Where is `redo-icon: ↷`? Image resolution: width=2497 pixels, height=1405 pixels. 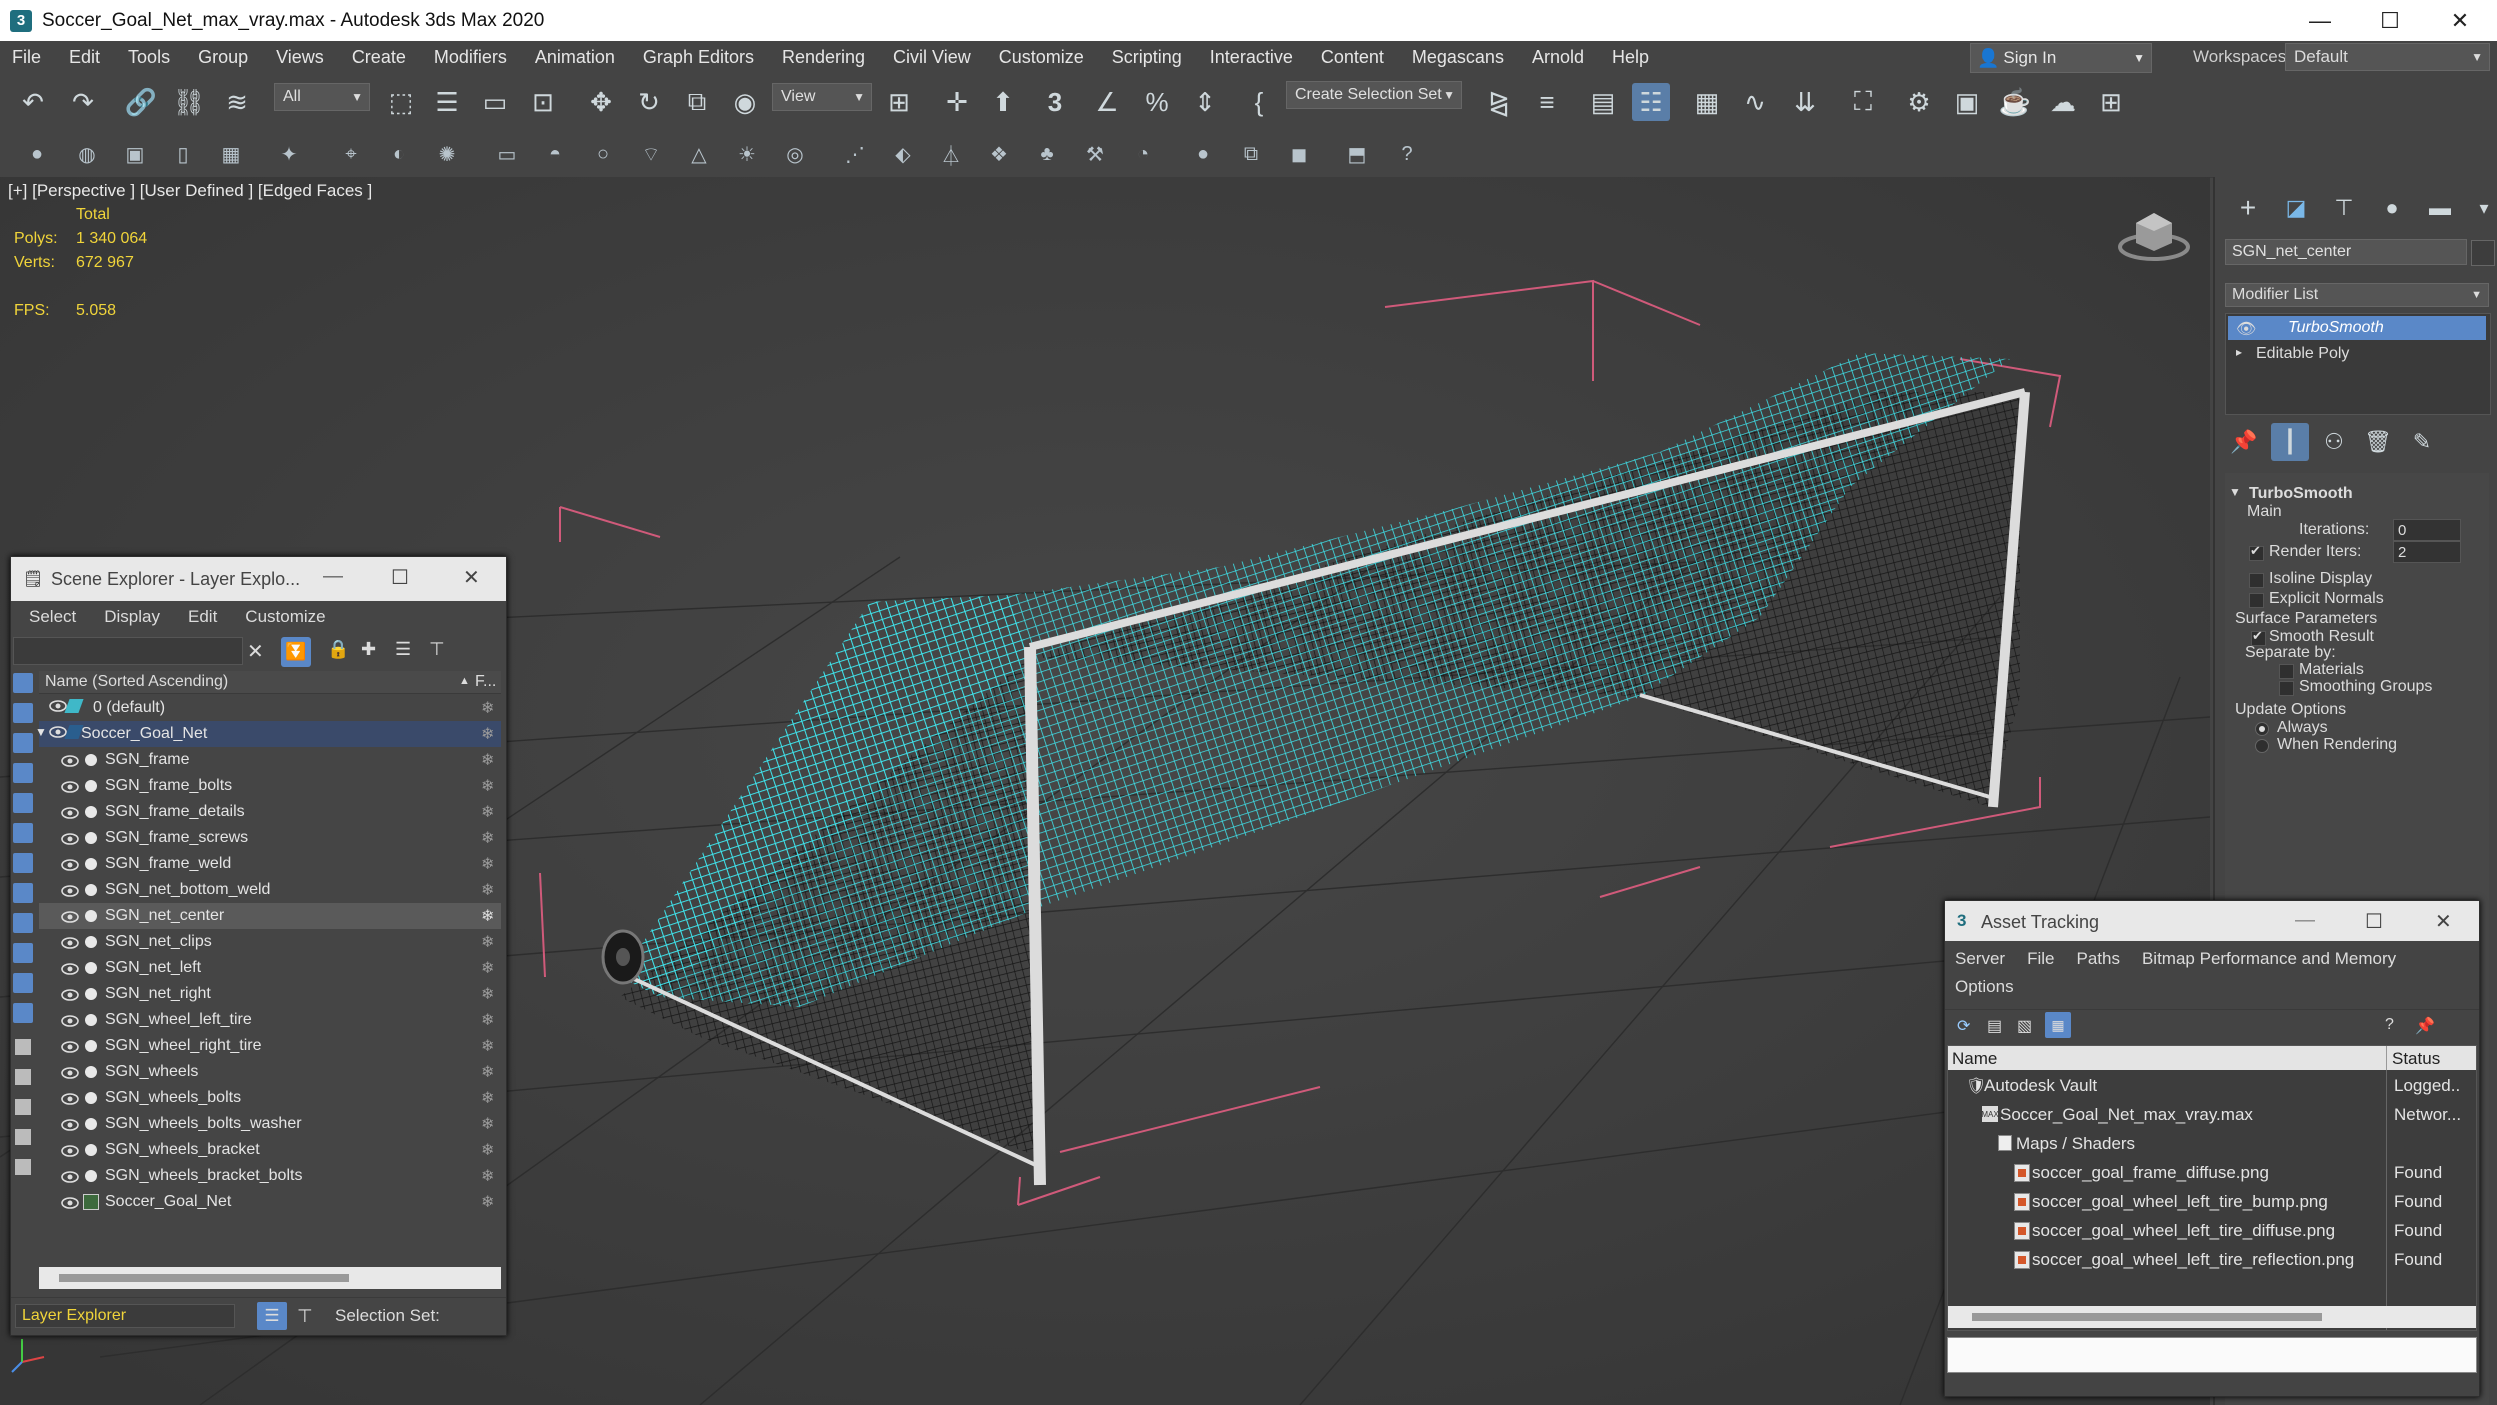
redo-icon: ↷ is located at coordinates (83, 102).